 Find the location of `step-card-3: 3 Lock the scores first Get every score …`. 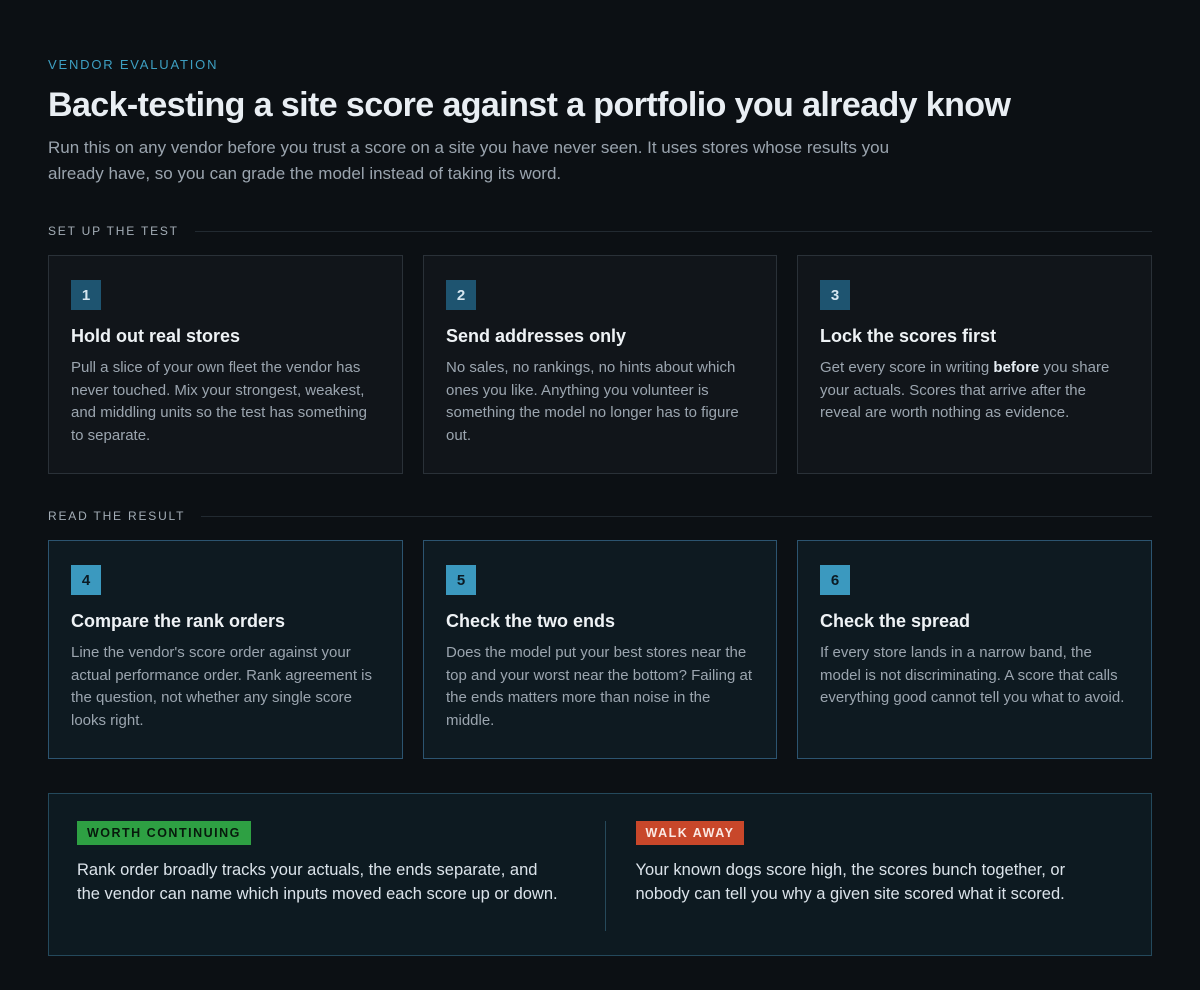

step-card-3: 3 Lock the scores first Get every score … is located at coordinates (974, 364).